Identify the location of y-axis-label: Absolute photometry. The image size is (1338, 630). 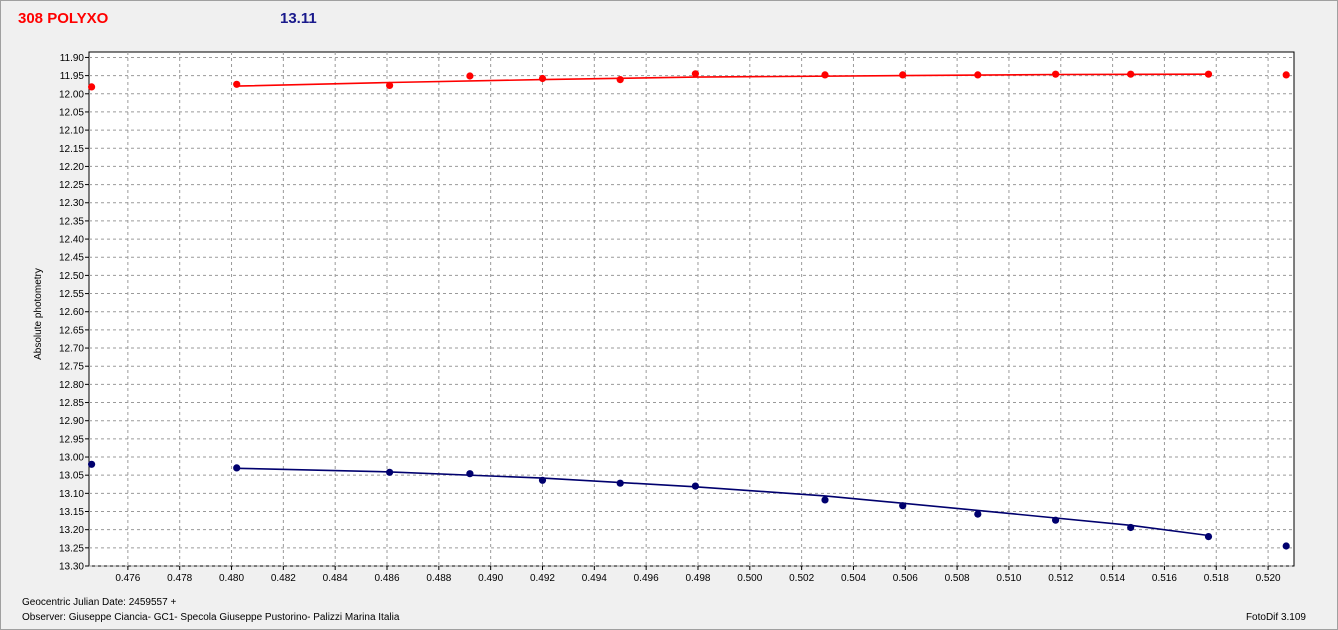
(38, 314).